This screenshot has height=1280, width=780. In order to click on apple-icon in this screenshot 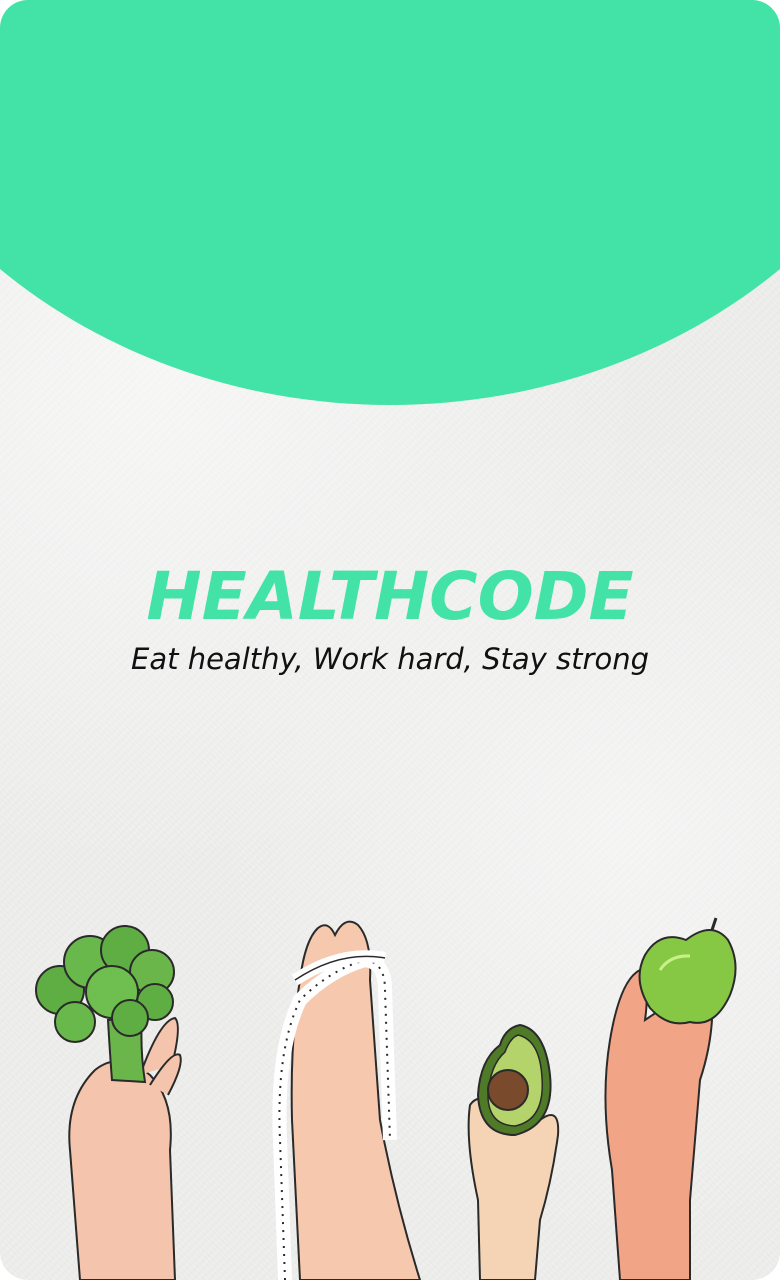, I will do `click(687, 971)`.